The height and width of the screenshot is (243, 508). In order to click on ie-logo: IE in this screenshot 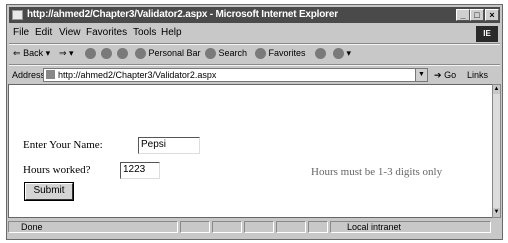, I will do `click(487, 34)`.